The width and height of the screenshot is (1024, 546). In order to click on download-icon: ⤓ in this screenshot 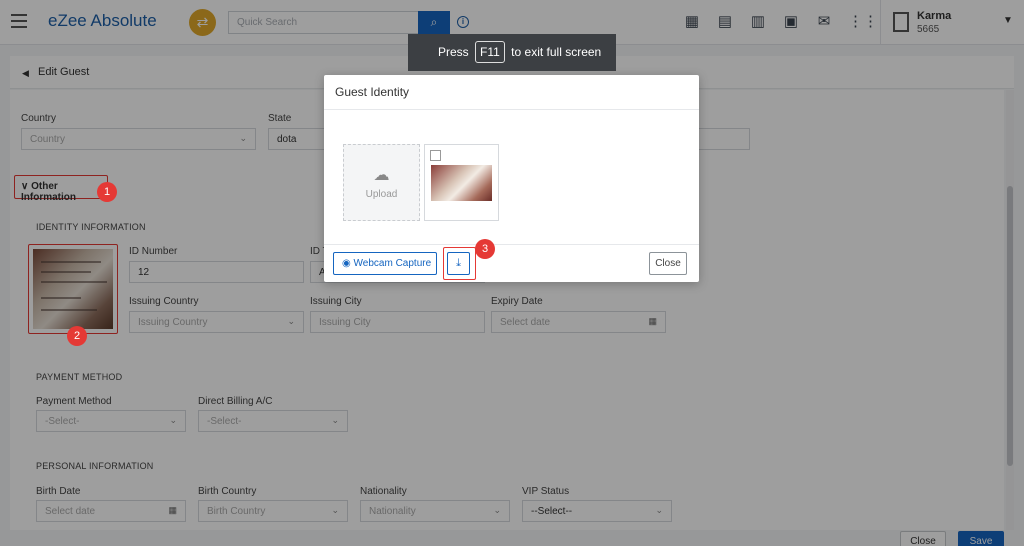, I will do `click(458, 263)`.